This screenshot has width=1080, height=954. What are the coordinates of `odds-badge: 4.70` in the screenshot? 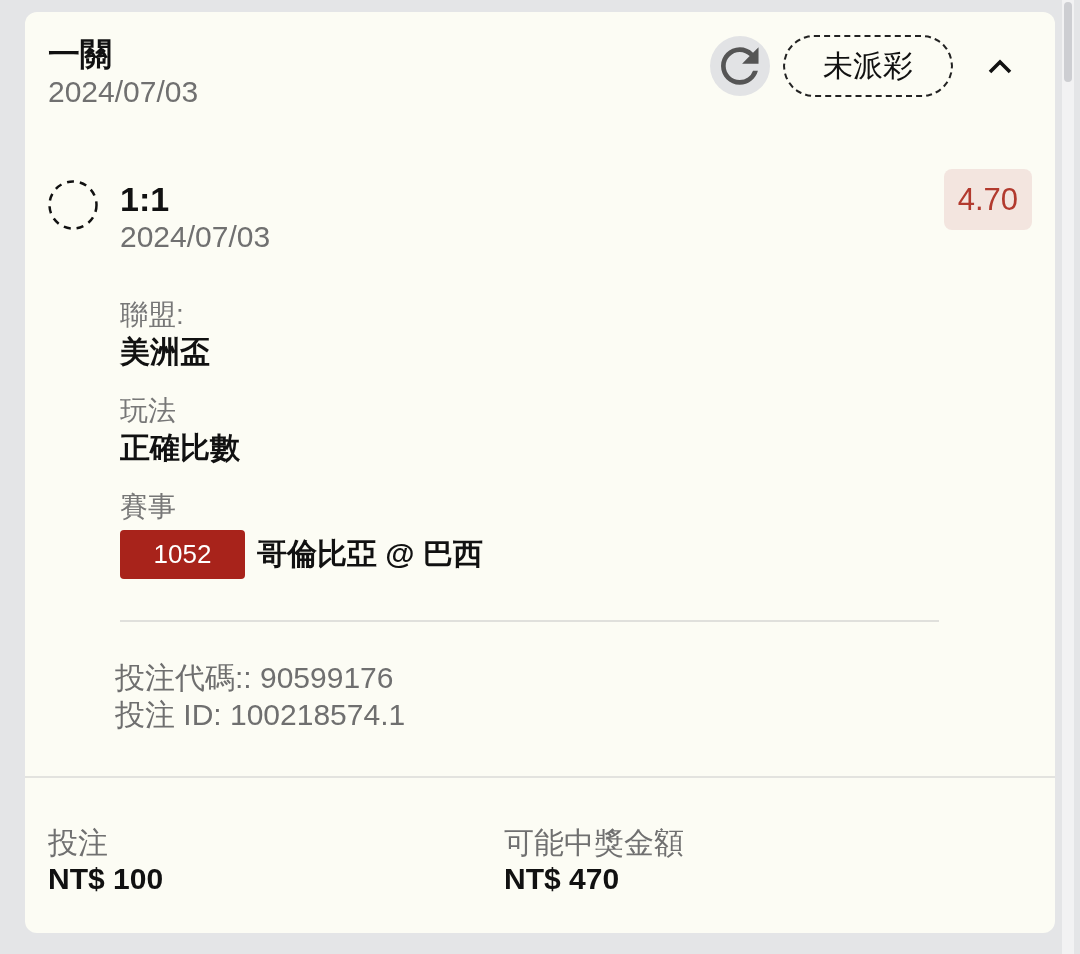 It's located at (987, 199).